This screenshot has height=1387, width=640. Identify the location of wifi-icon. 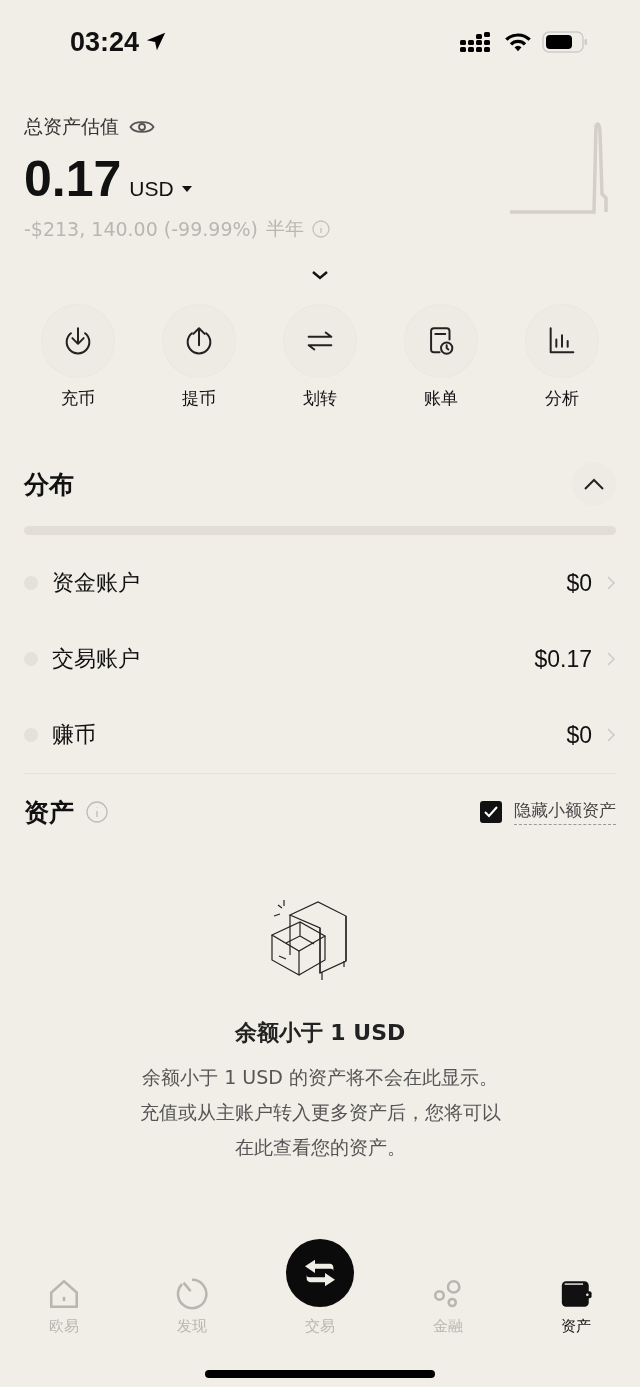
(518, 42).